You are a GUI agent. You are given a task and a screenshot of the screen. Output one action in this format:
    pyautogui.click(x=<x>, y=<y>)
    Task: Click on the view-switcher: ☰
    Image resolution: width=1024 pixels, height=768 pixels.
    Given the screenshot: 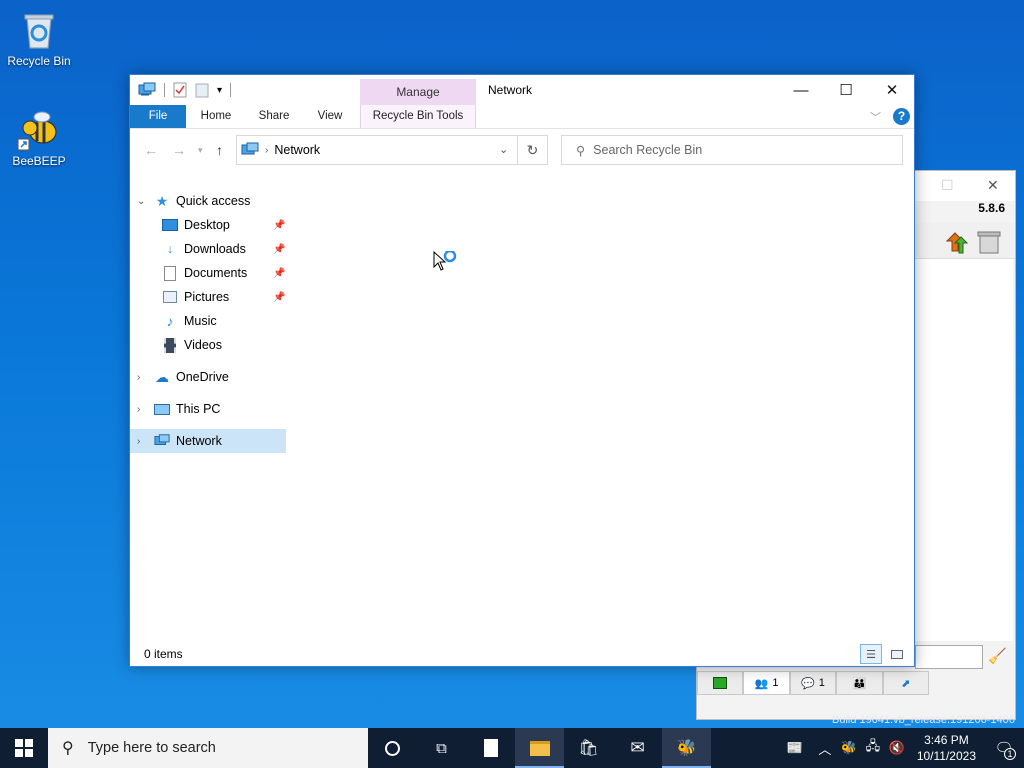 What is the action you would take?
    pyautogui.click(x=884, y=654)
    